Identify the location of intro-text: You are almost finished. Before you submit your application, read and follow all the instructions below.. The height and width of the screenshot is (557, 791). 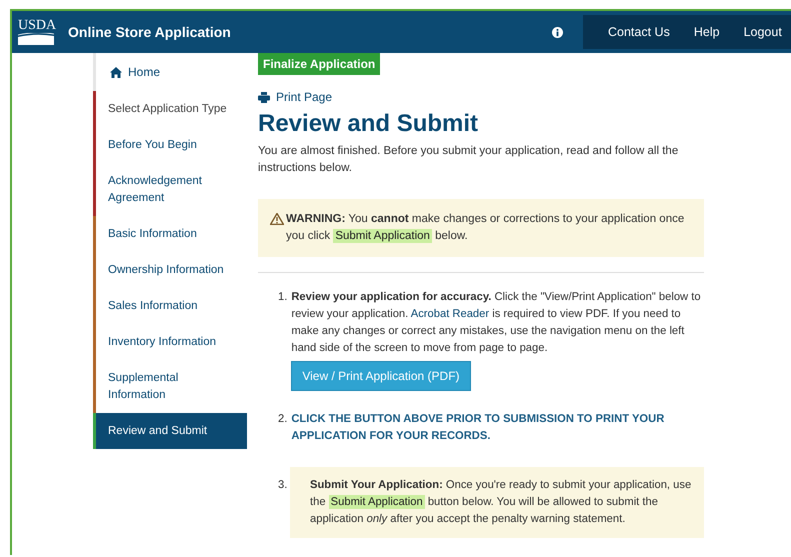
(469, 160).